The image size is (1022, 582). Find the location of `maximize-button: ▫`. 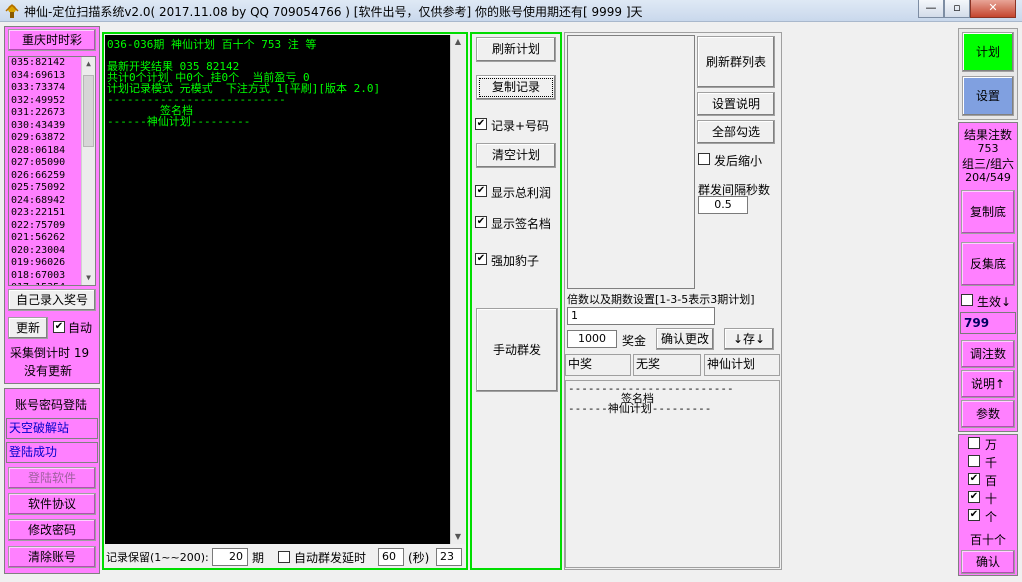

maximize-button: ▫ is located at coordinates (957, 9).